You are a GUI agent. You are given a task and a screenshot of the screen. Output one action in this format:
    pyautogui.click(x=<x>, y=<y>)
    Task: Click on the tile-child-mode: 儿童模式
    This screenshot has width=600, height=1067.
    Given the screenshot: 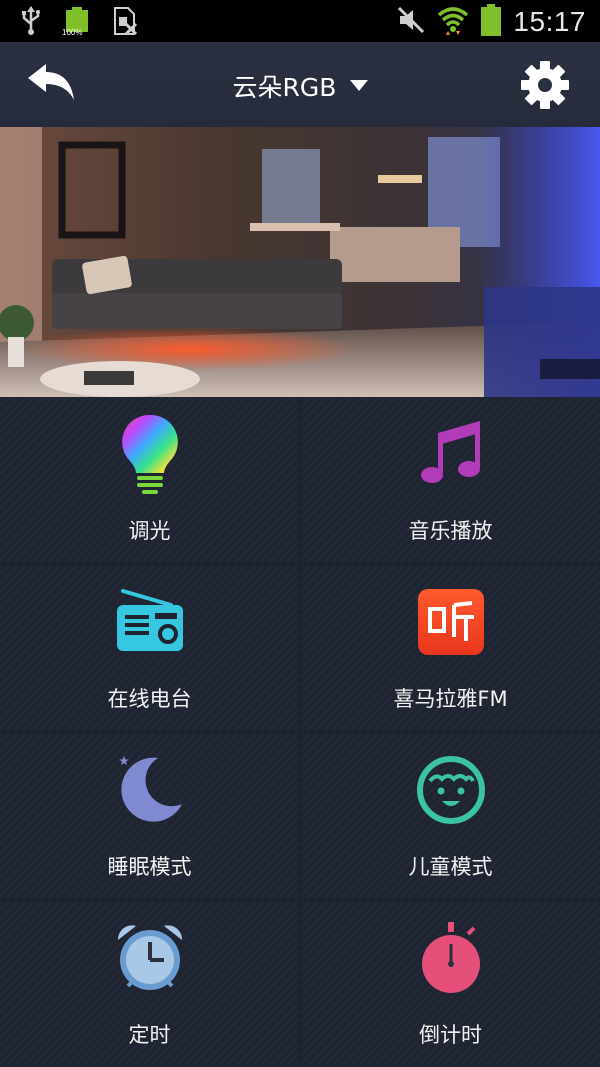 What is the action you would take?
    pyautogui.click(x=450, y=816)
    